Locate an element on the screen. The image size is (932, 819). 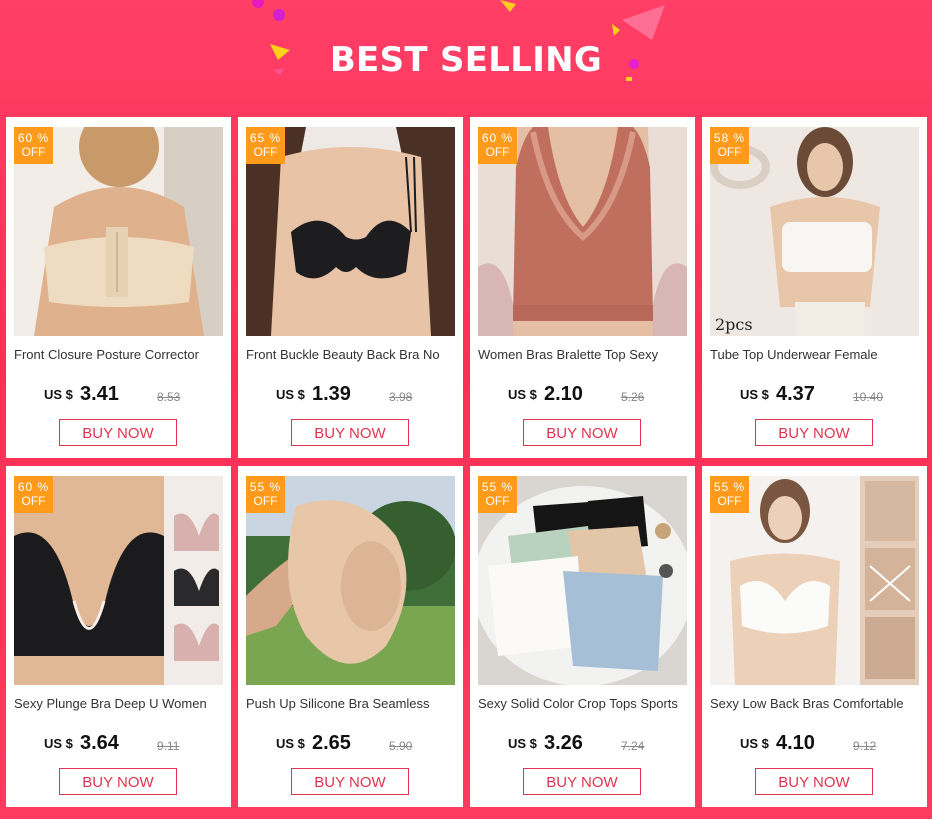
product-image: 2pcs 58 % OFF is located at coordinates (814, 231).